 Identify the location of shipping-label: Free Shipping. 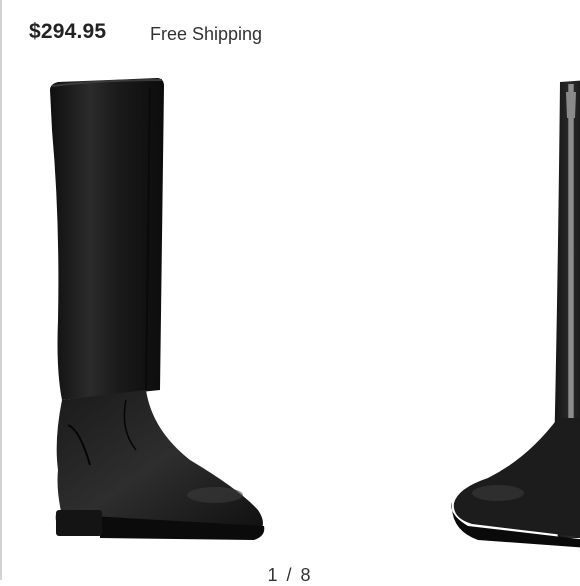
(206, 34).